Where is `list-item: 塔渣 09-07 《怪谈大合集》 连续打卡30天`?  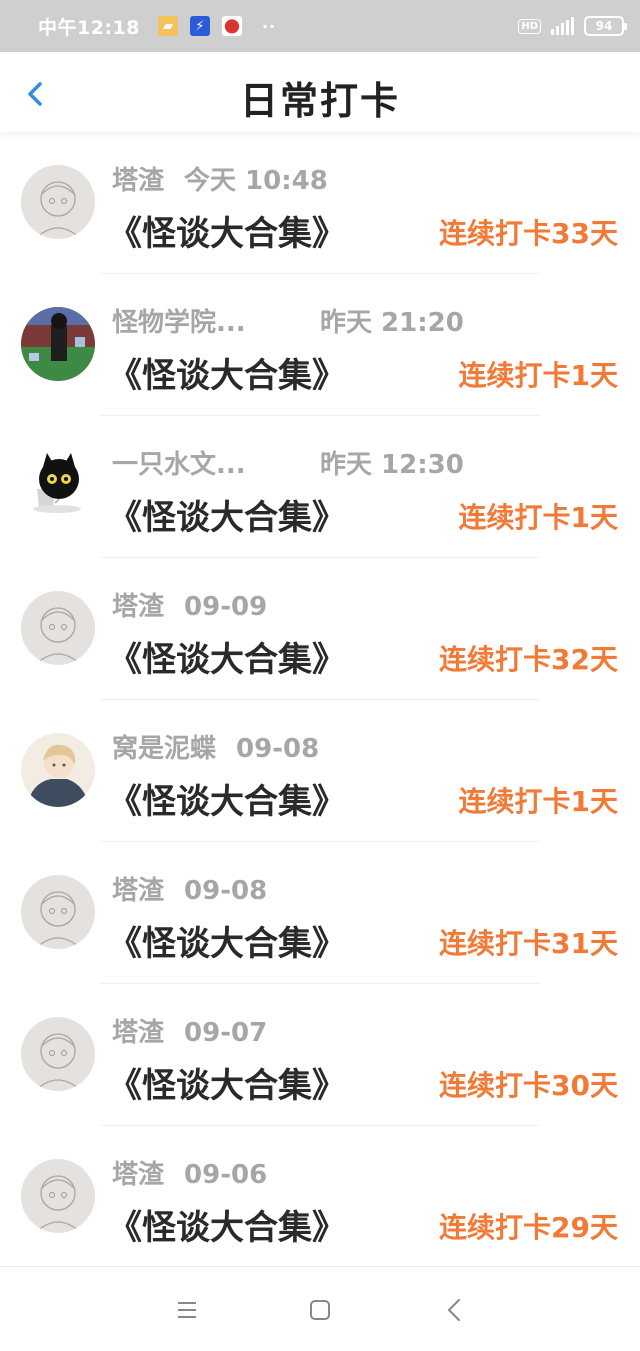
list-item: 塔渣 09-07 《怪谈大合集》 连续打卡30天 is located at coordinates (320, 1055).